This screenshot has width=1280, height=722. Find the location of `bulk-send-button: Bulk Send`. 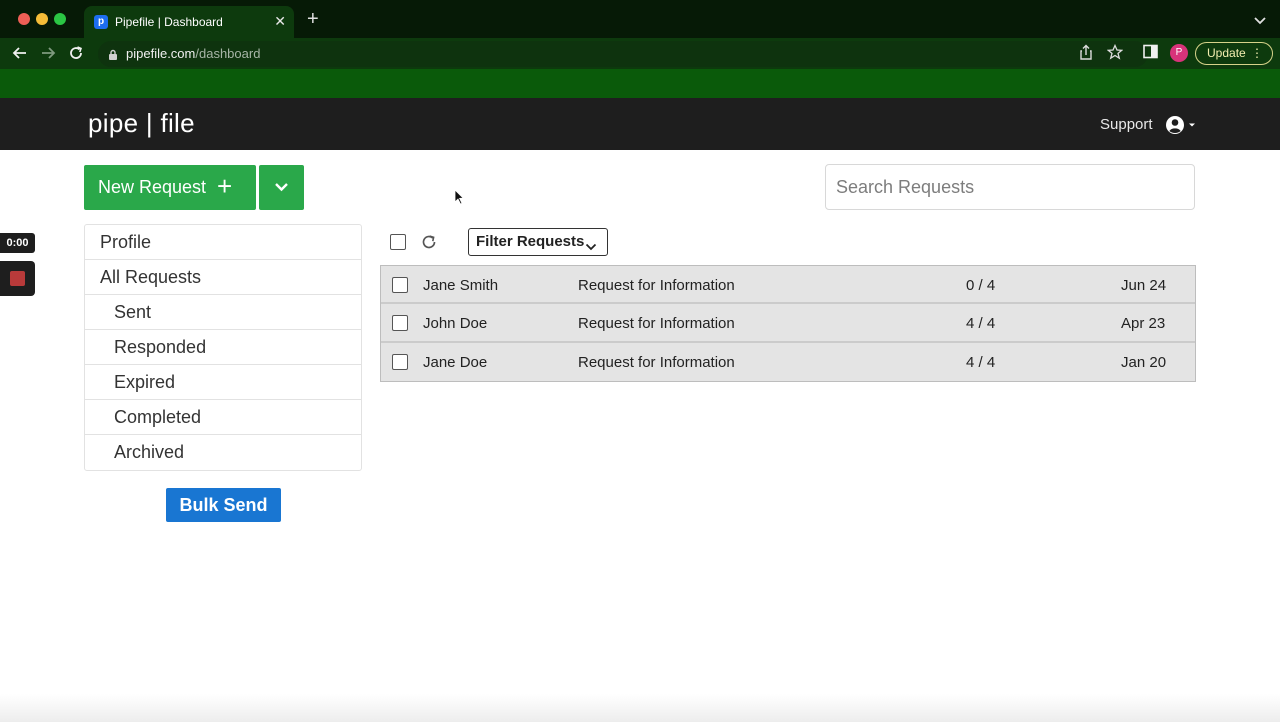

bulk-send-button: Bulk Send is located at coordinates (223, 505).